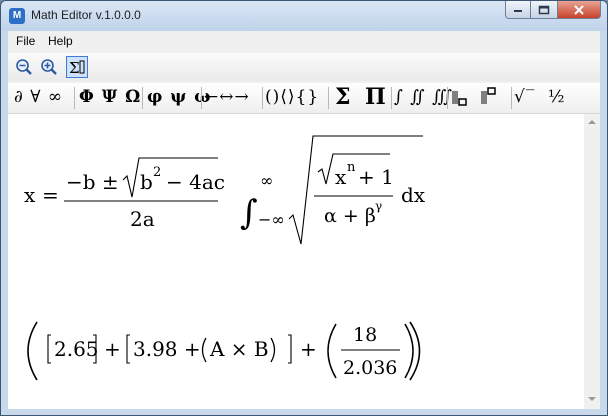  I want to click on scrollbar-arrows, so click(592, 260).